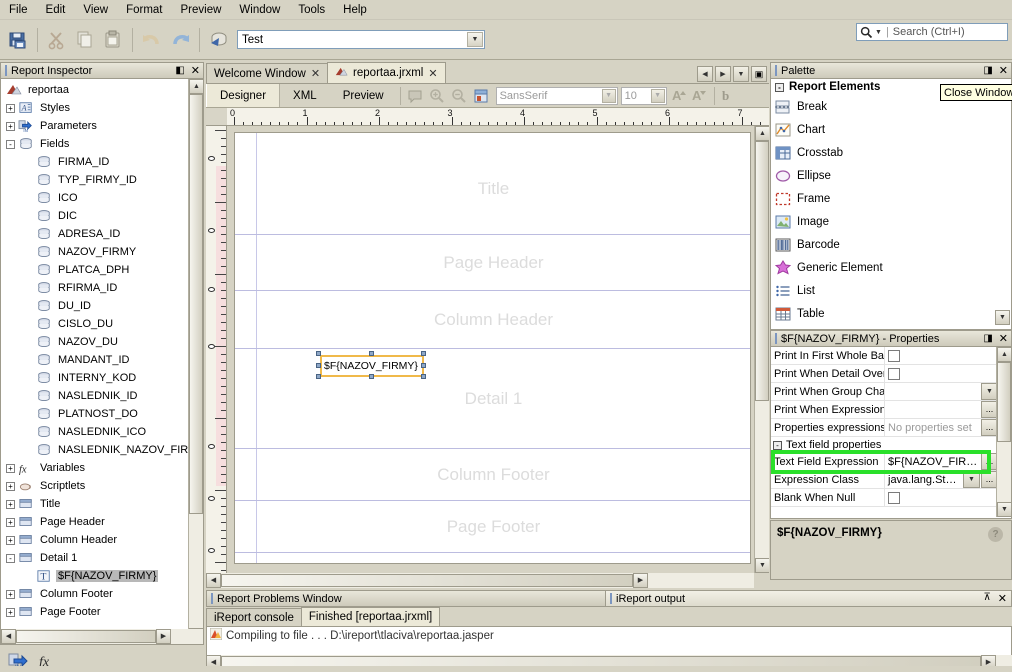  Describe the element at coordinates (102, 486) in the screenshot. I see `tree-item-scriptlets: + Scriptlets` at that location.